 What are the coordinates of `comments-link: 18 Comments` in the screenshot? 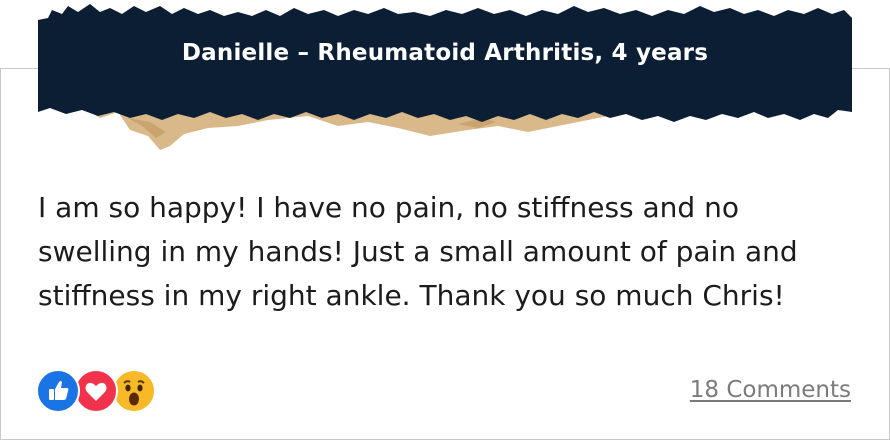 It's located at (770, 390).